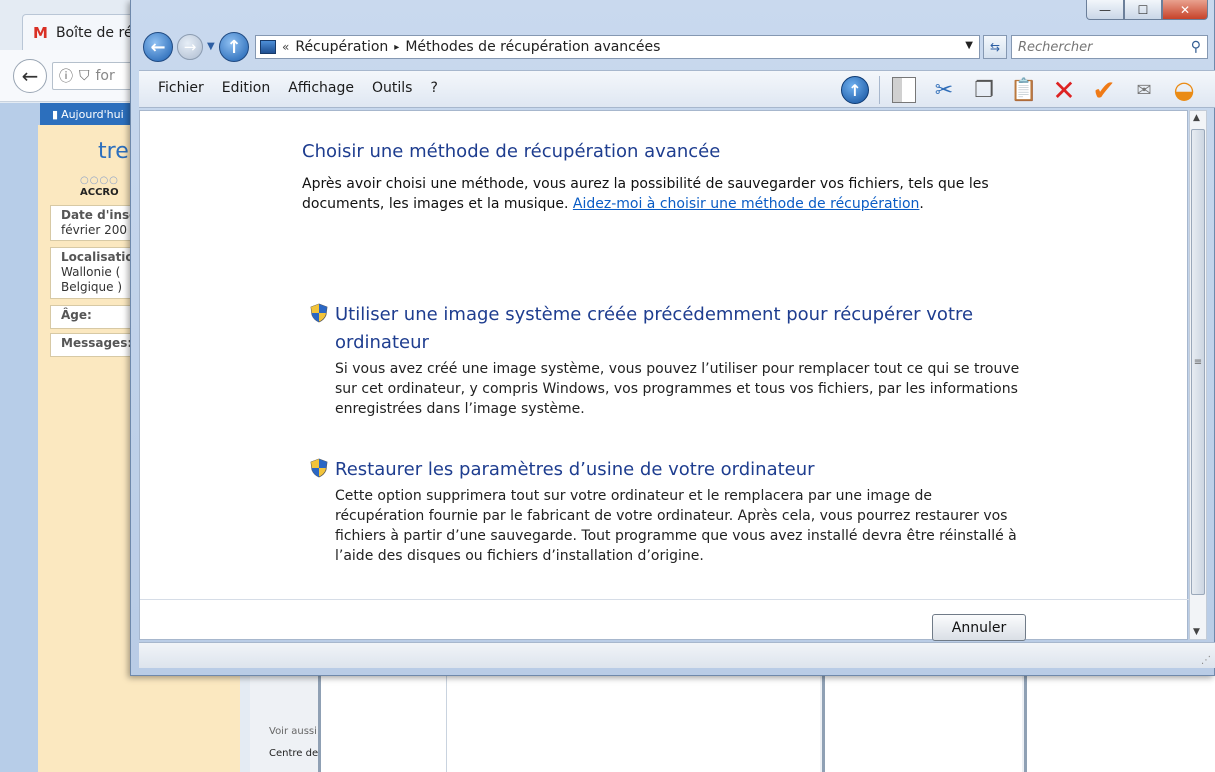 The image size is (1215, 772). What do you see at coordinates (392, 88) in the screenshot?
I see `menu-tools: Outils` at bounding box center [392, 88].